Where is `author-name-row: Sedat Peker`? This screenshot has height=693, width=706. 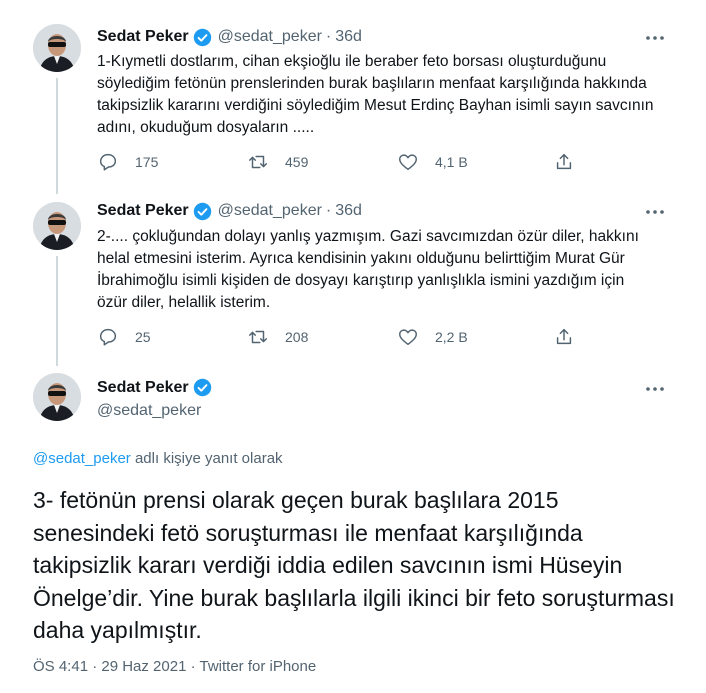 author-name-row: Sedat Peker is located at coordinates (154, 387).